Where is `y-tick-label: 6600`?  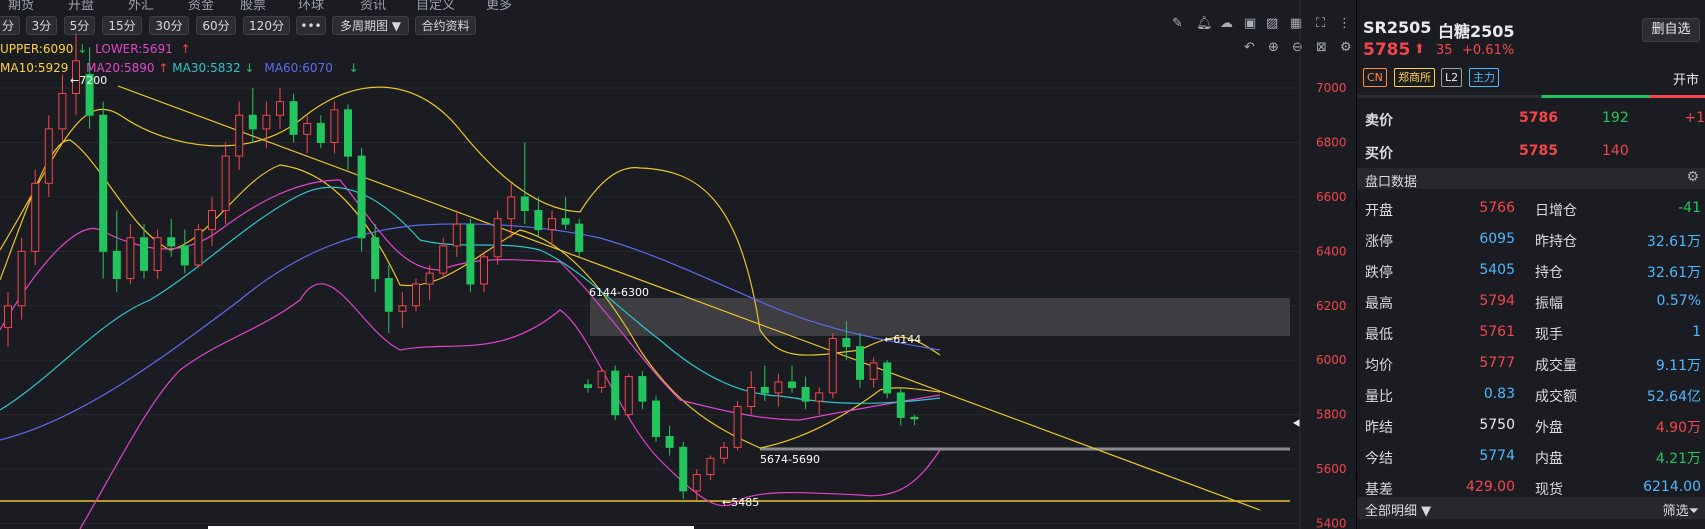 y-tick-label: 6600 is located at coordinates (1331, 197).